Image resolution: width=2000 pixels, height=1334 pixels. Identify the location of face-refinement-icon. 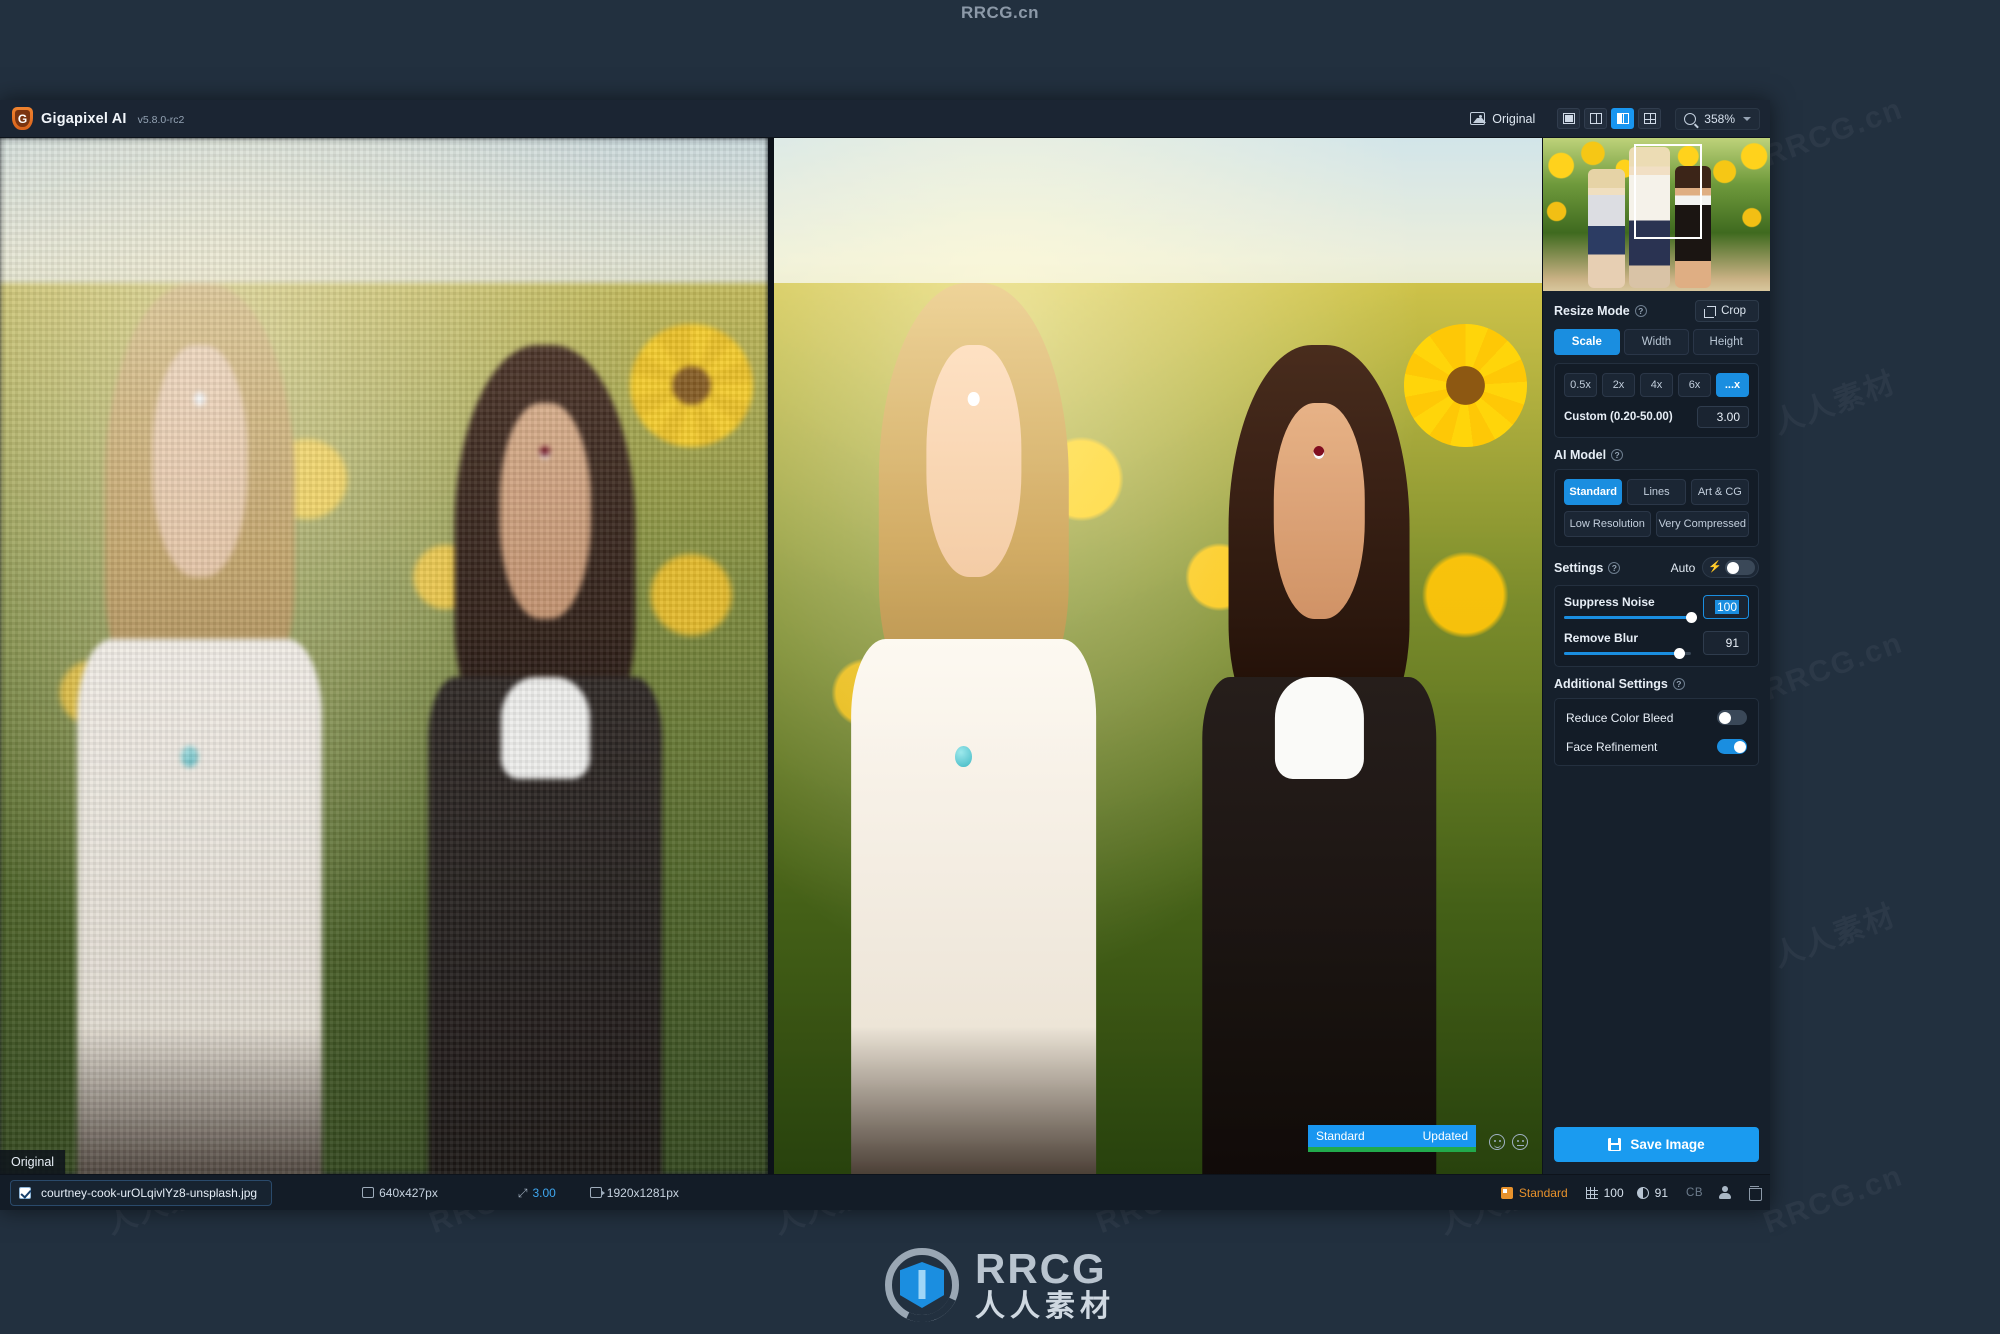
(1724, 1192).